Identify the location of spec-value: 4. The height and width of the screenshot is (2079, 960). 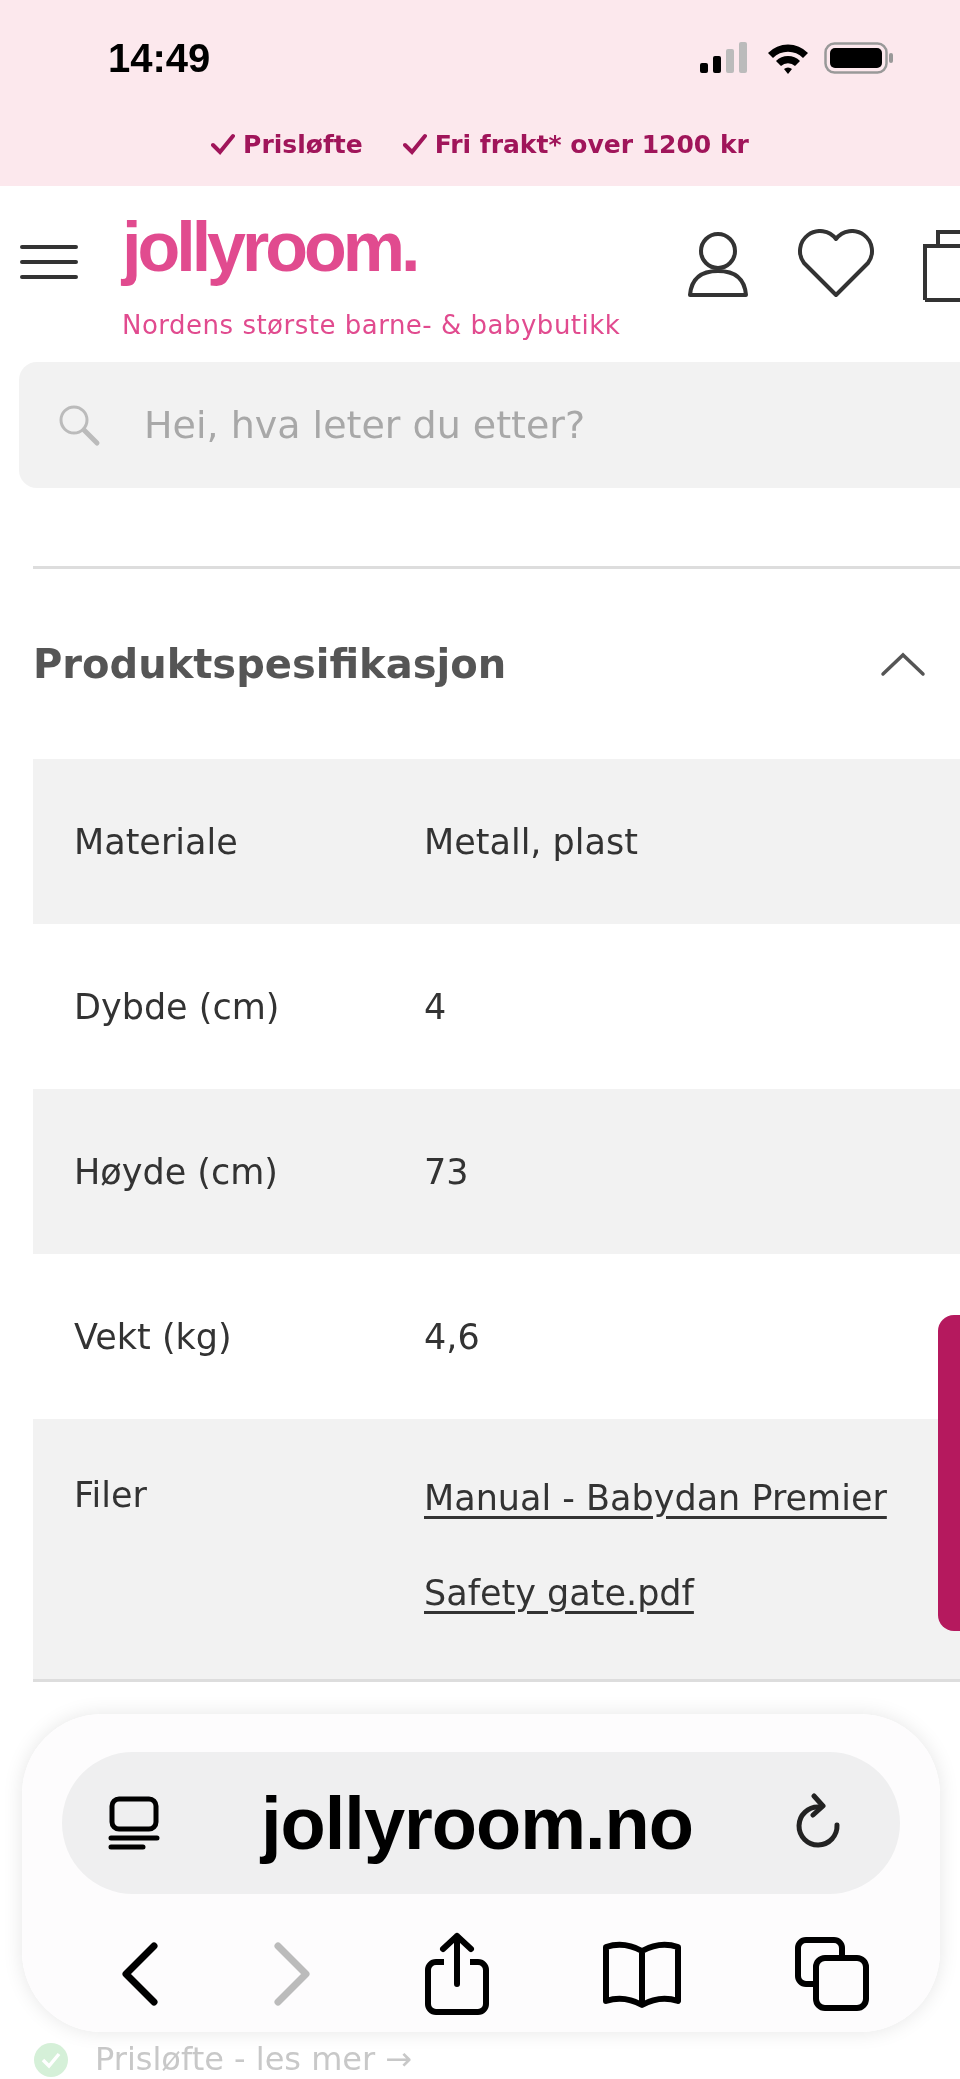
(435, 1006).